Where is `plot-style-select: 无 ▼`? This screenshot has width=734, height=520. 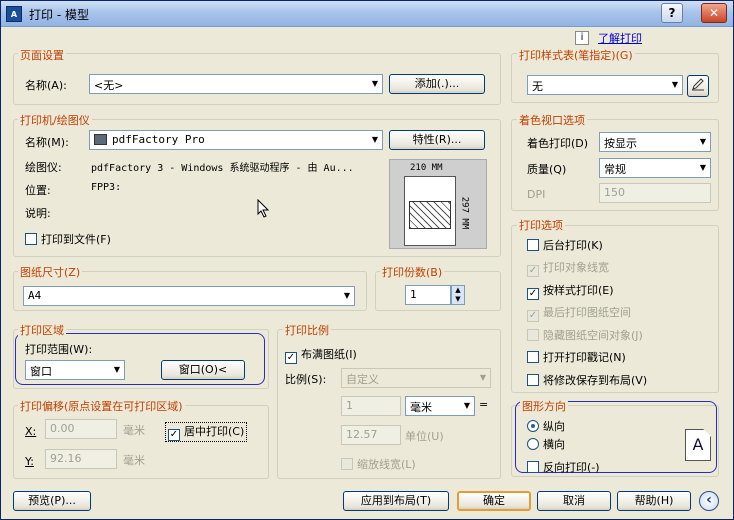
plot-style-select: 无 ▼ is located at coordinates (605, 85).